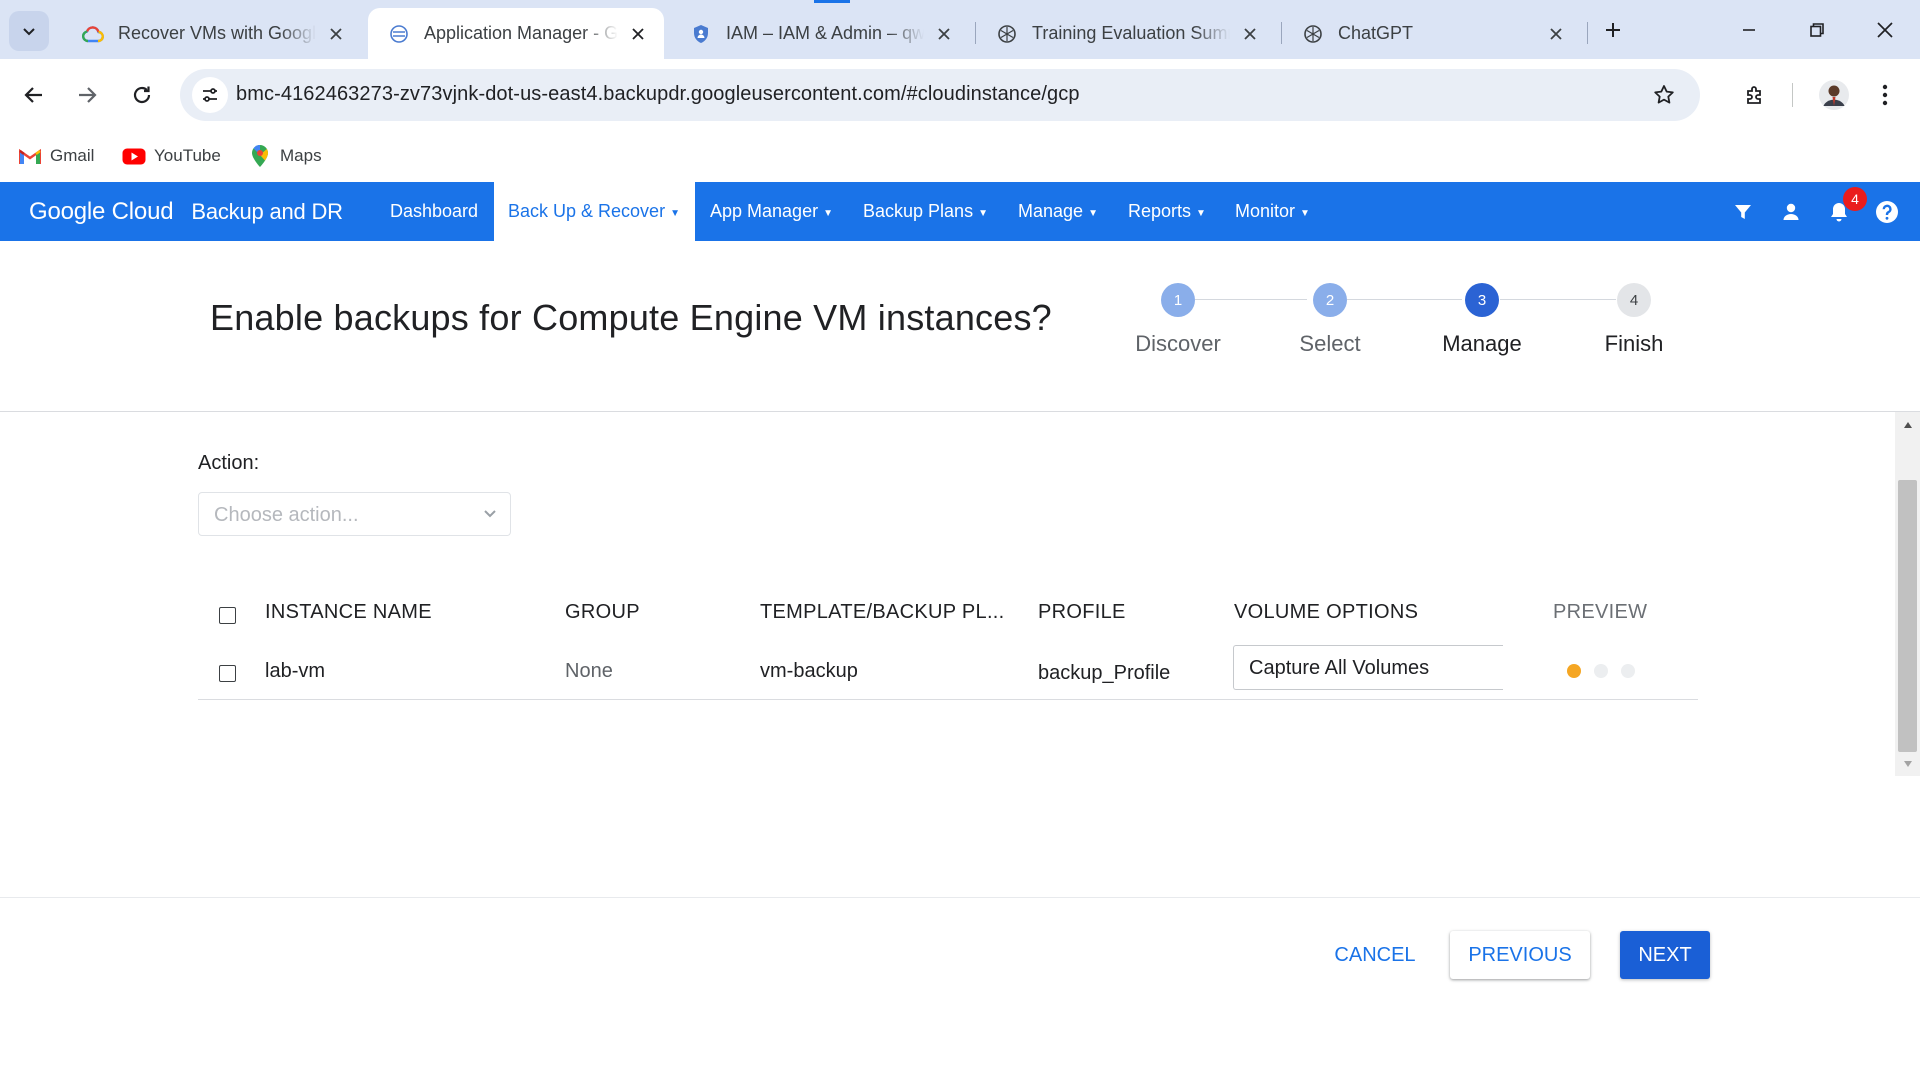  What do you see at coordinates (1755, 95) in the screenshot?
I see `extensions-button` at bounding box center [1755, 95].